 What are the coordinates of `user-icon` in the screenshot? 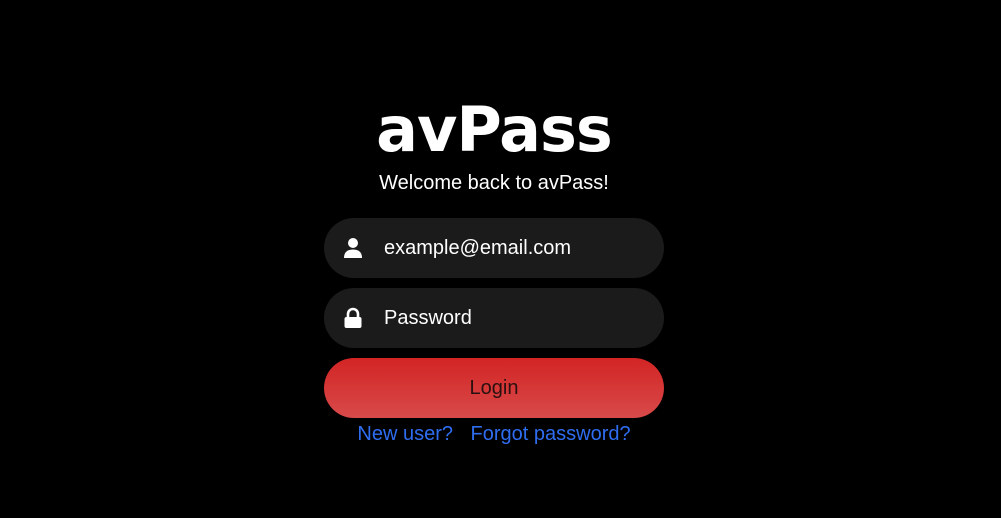 It's located at (353, 248).